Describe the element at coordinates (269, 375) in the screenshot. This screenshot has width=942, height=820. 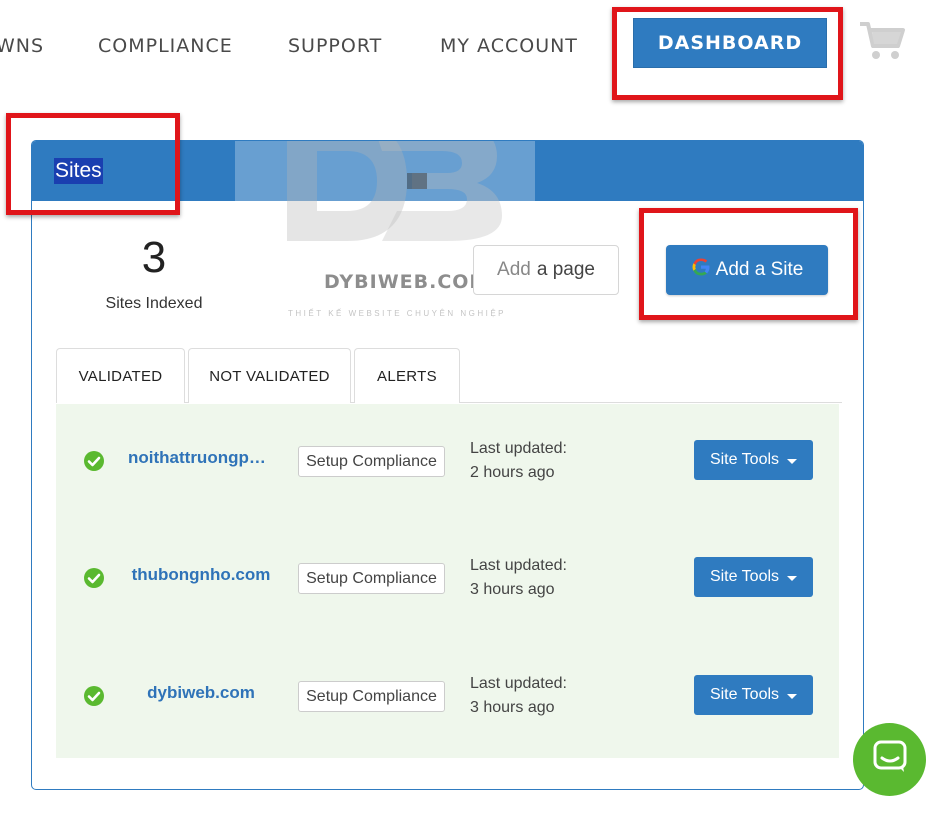
I see `tab-not-validated: NOT VALIDATED` at that location.